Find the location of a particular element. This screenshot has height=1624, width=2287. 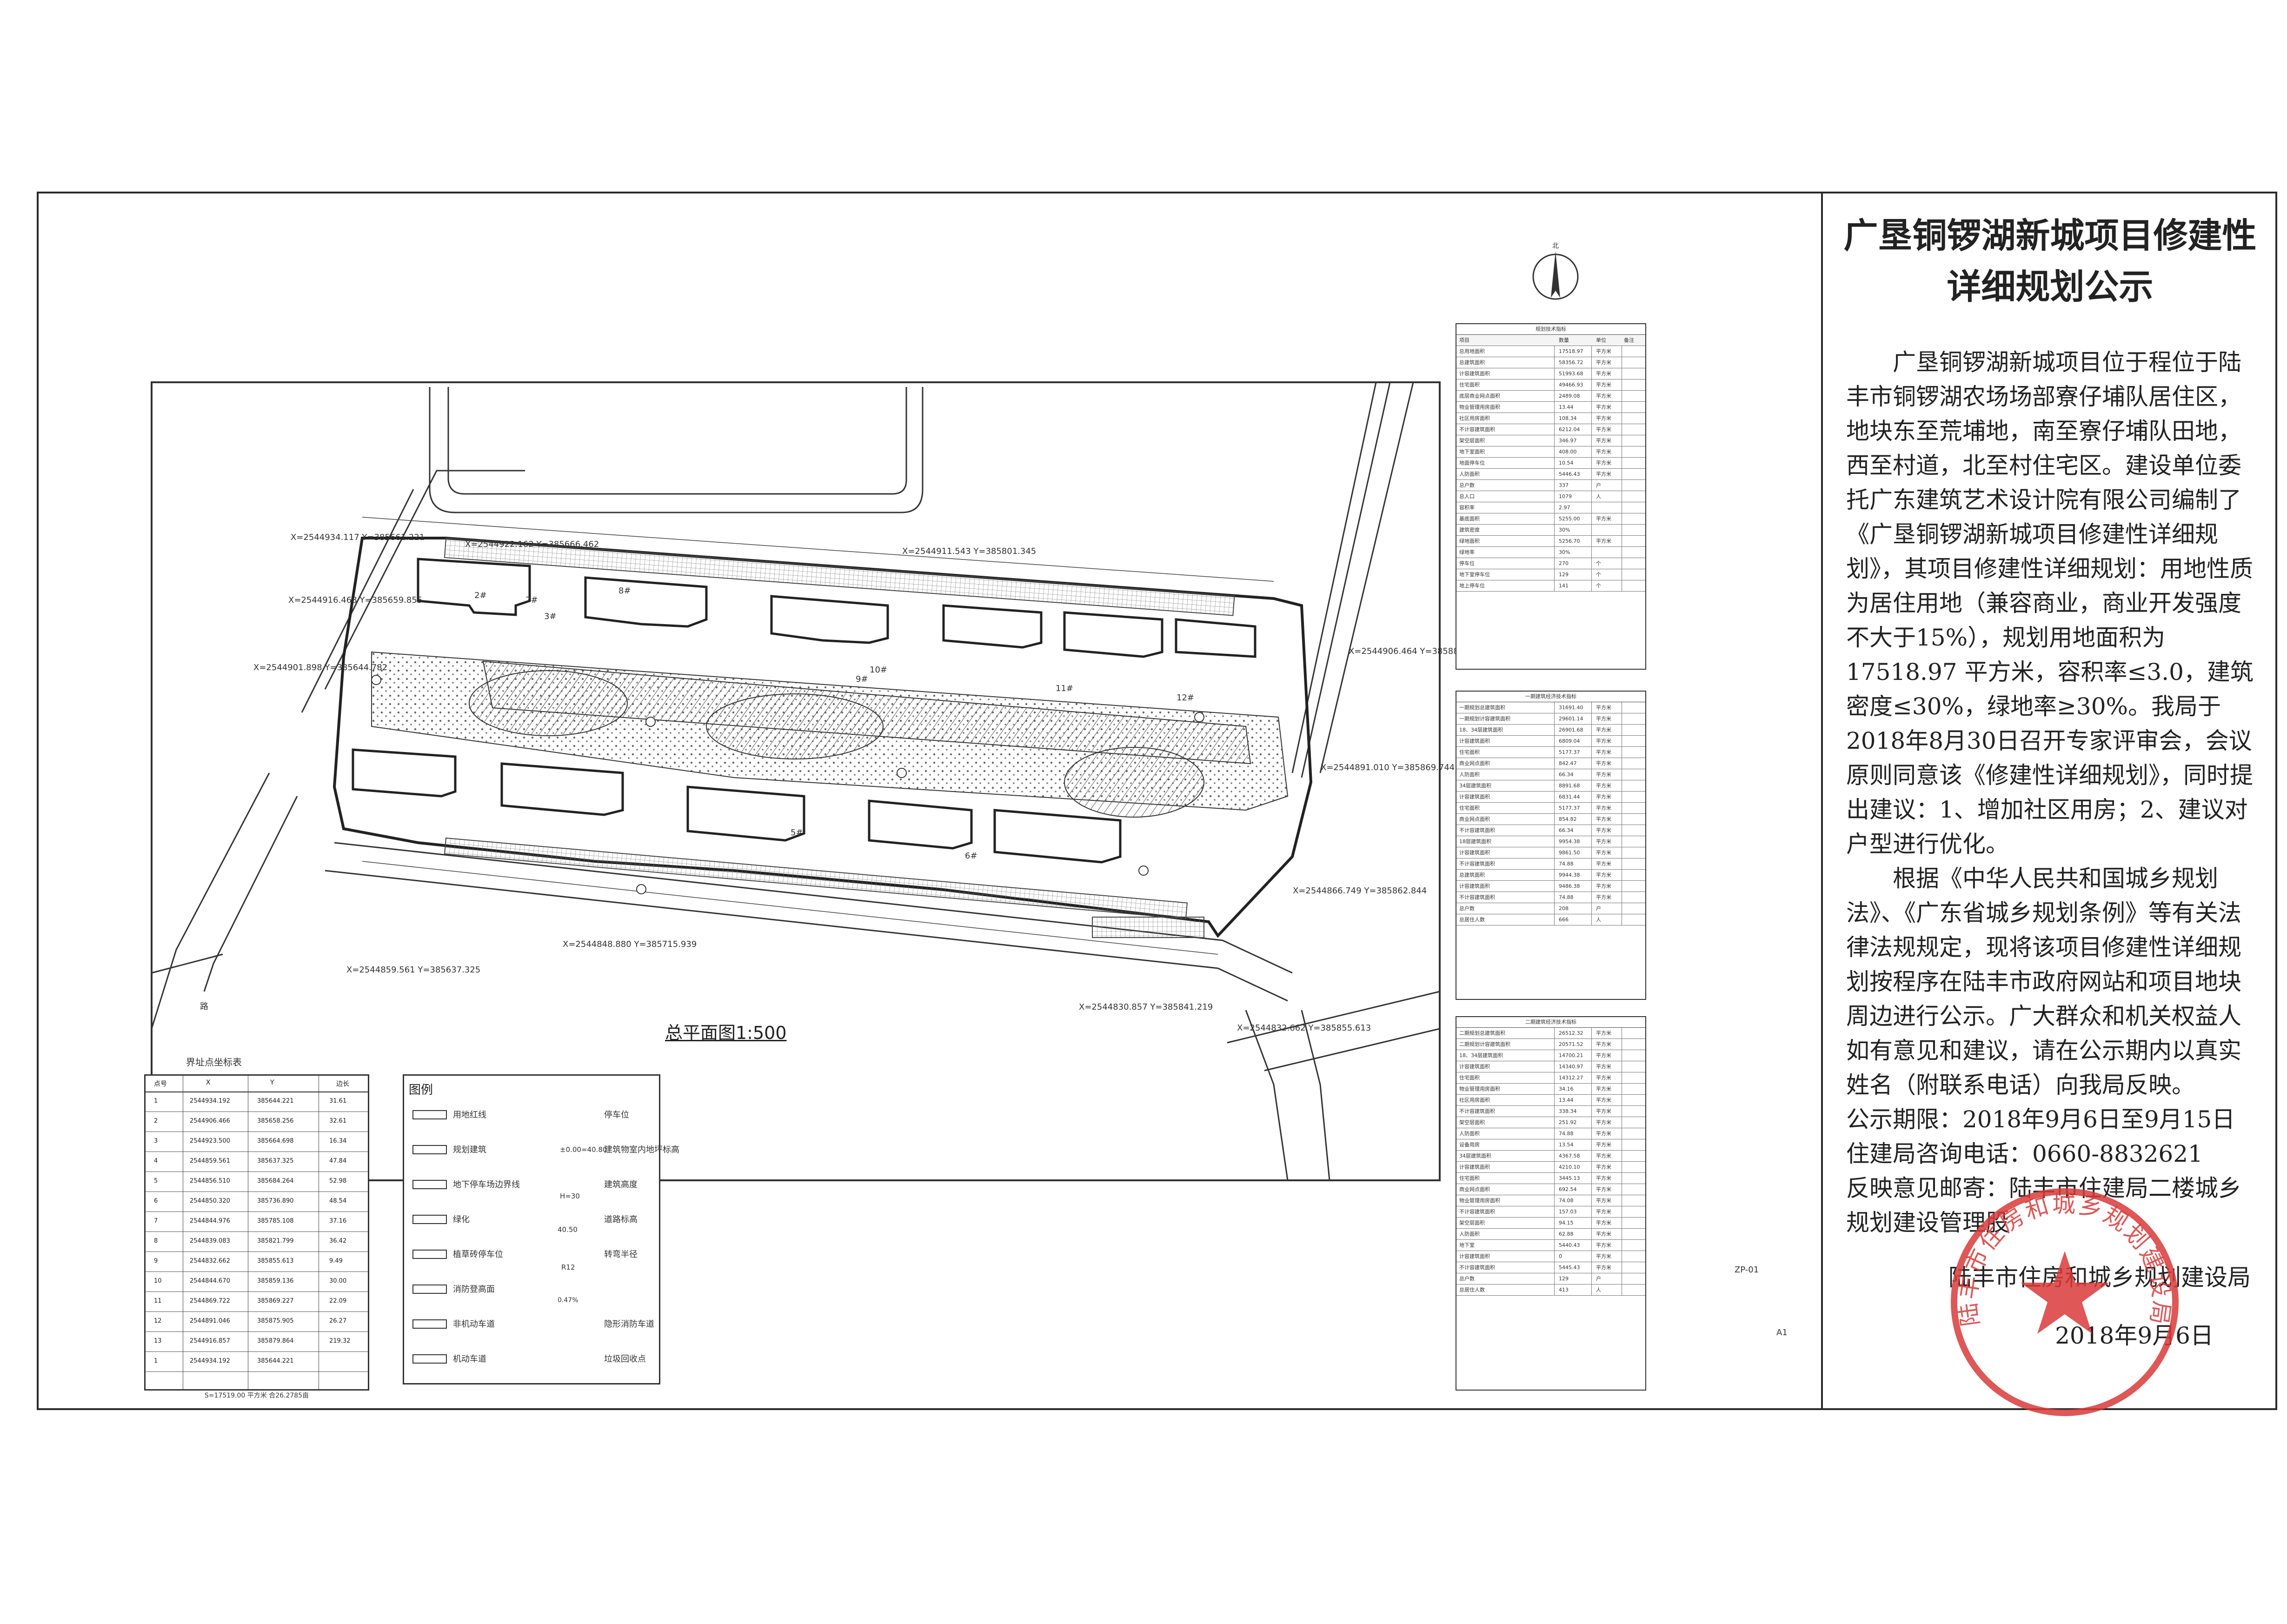

table-cell: 人防面积 is located at coordinates (1469, 474).